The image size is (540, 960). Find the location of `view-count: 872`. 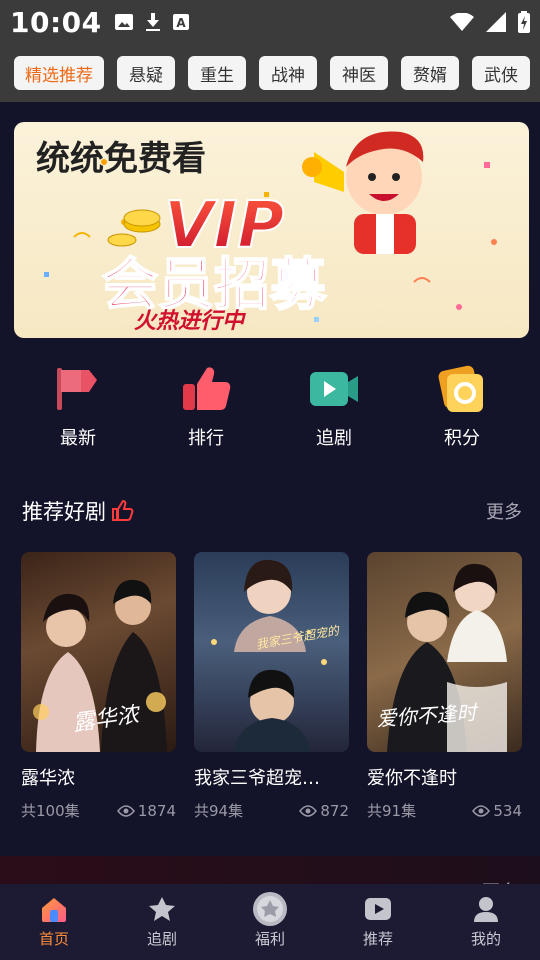

view-count: 872 is located at coordinates (334, 810).